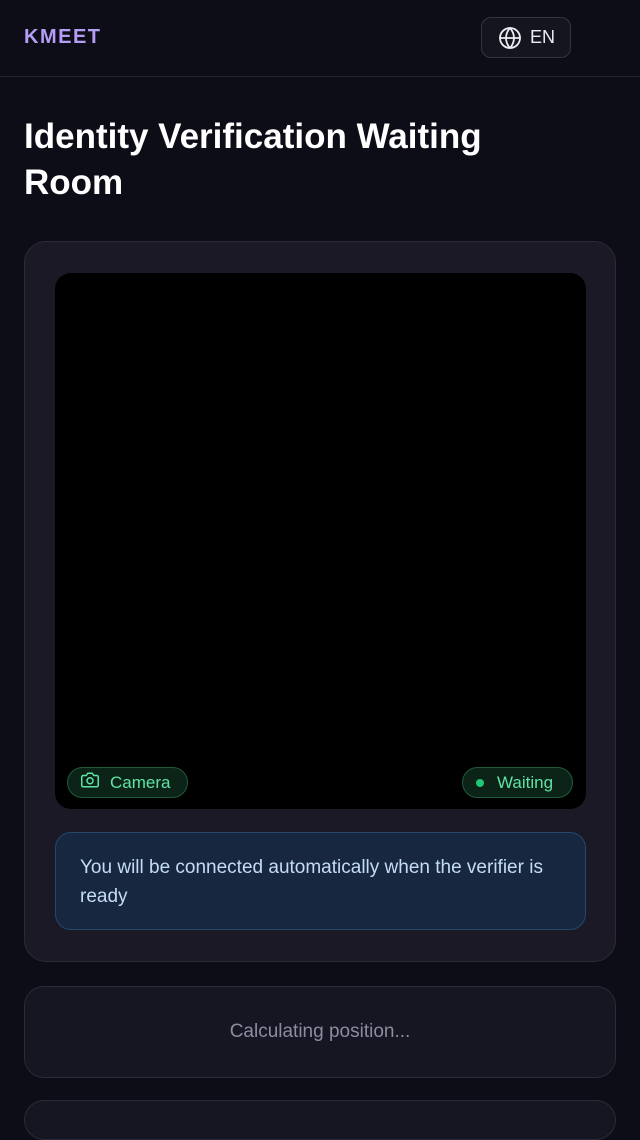 Image resolution: width=640 pixels, height=1140 pixels. What do you see at coordinates (480, 782) in the screenshot?
I see `status-dot-icon` at bounding box center [480, 782].